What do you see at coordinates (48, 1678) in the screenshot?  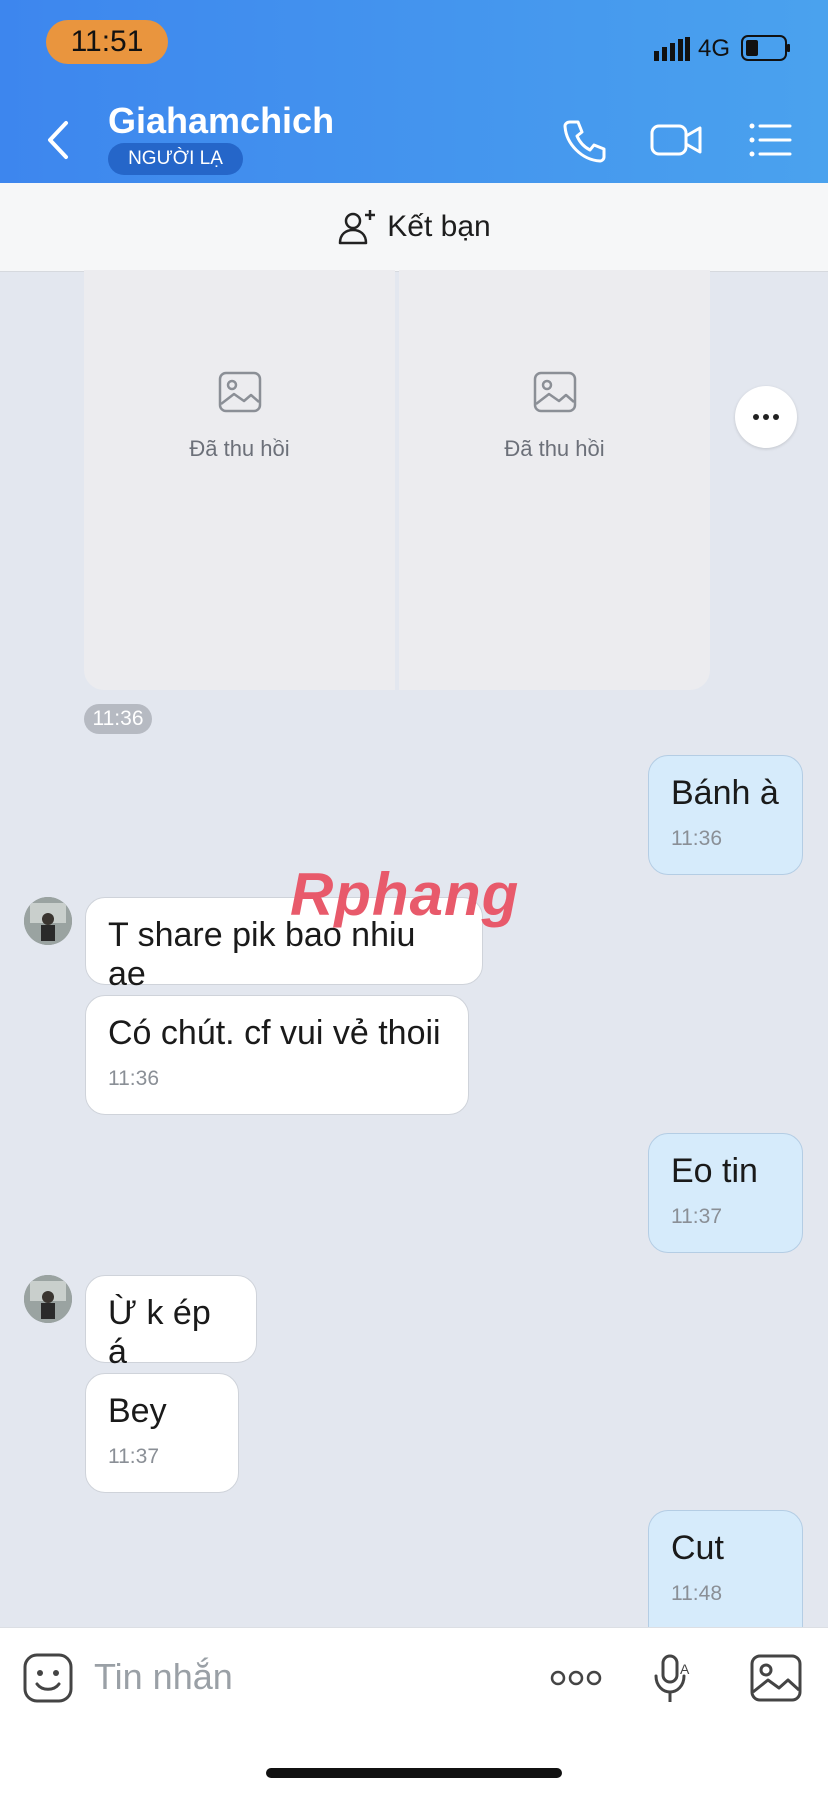 I see `emoji-icon` at bounding box center [48, 1678].